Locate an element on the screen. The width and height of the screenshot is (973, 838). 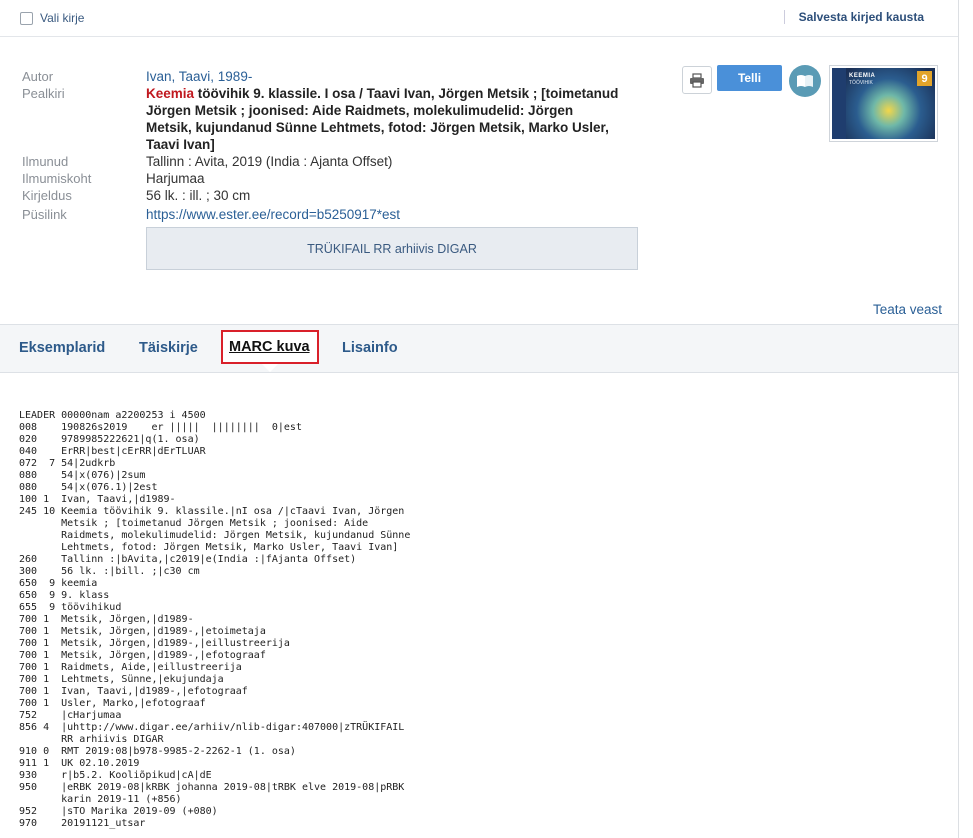
marc-line: 650 9 9. klass is located at coordinates (64, 595).